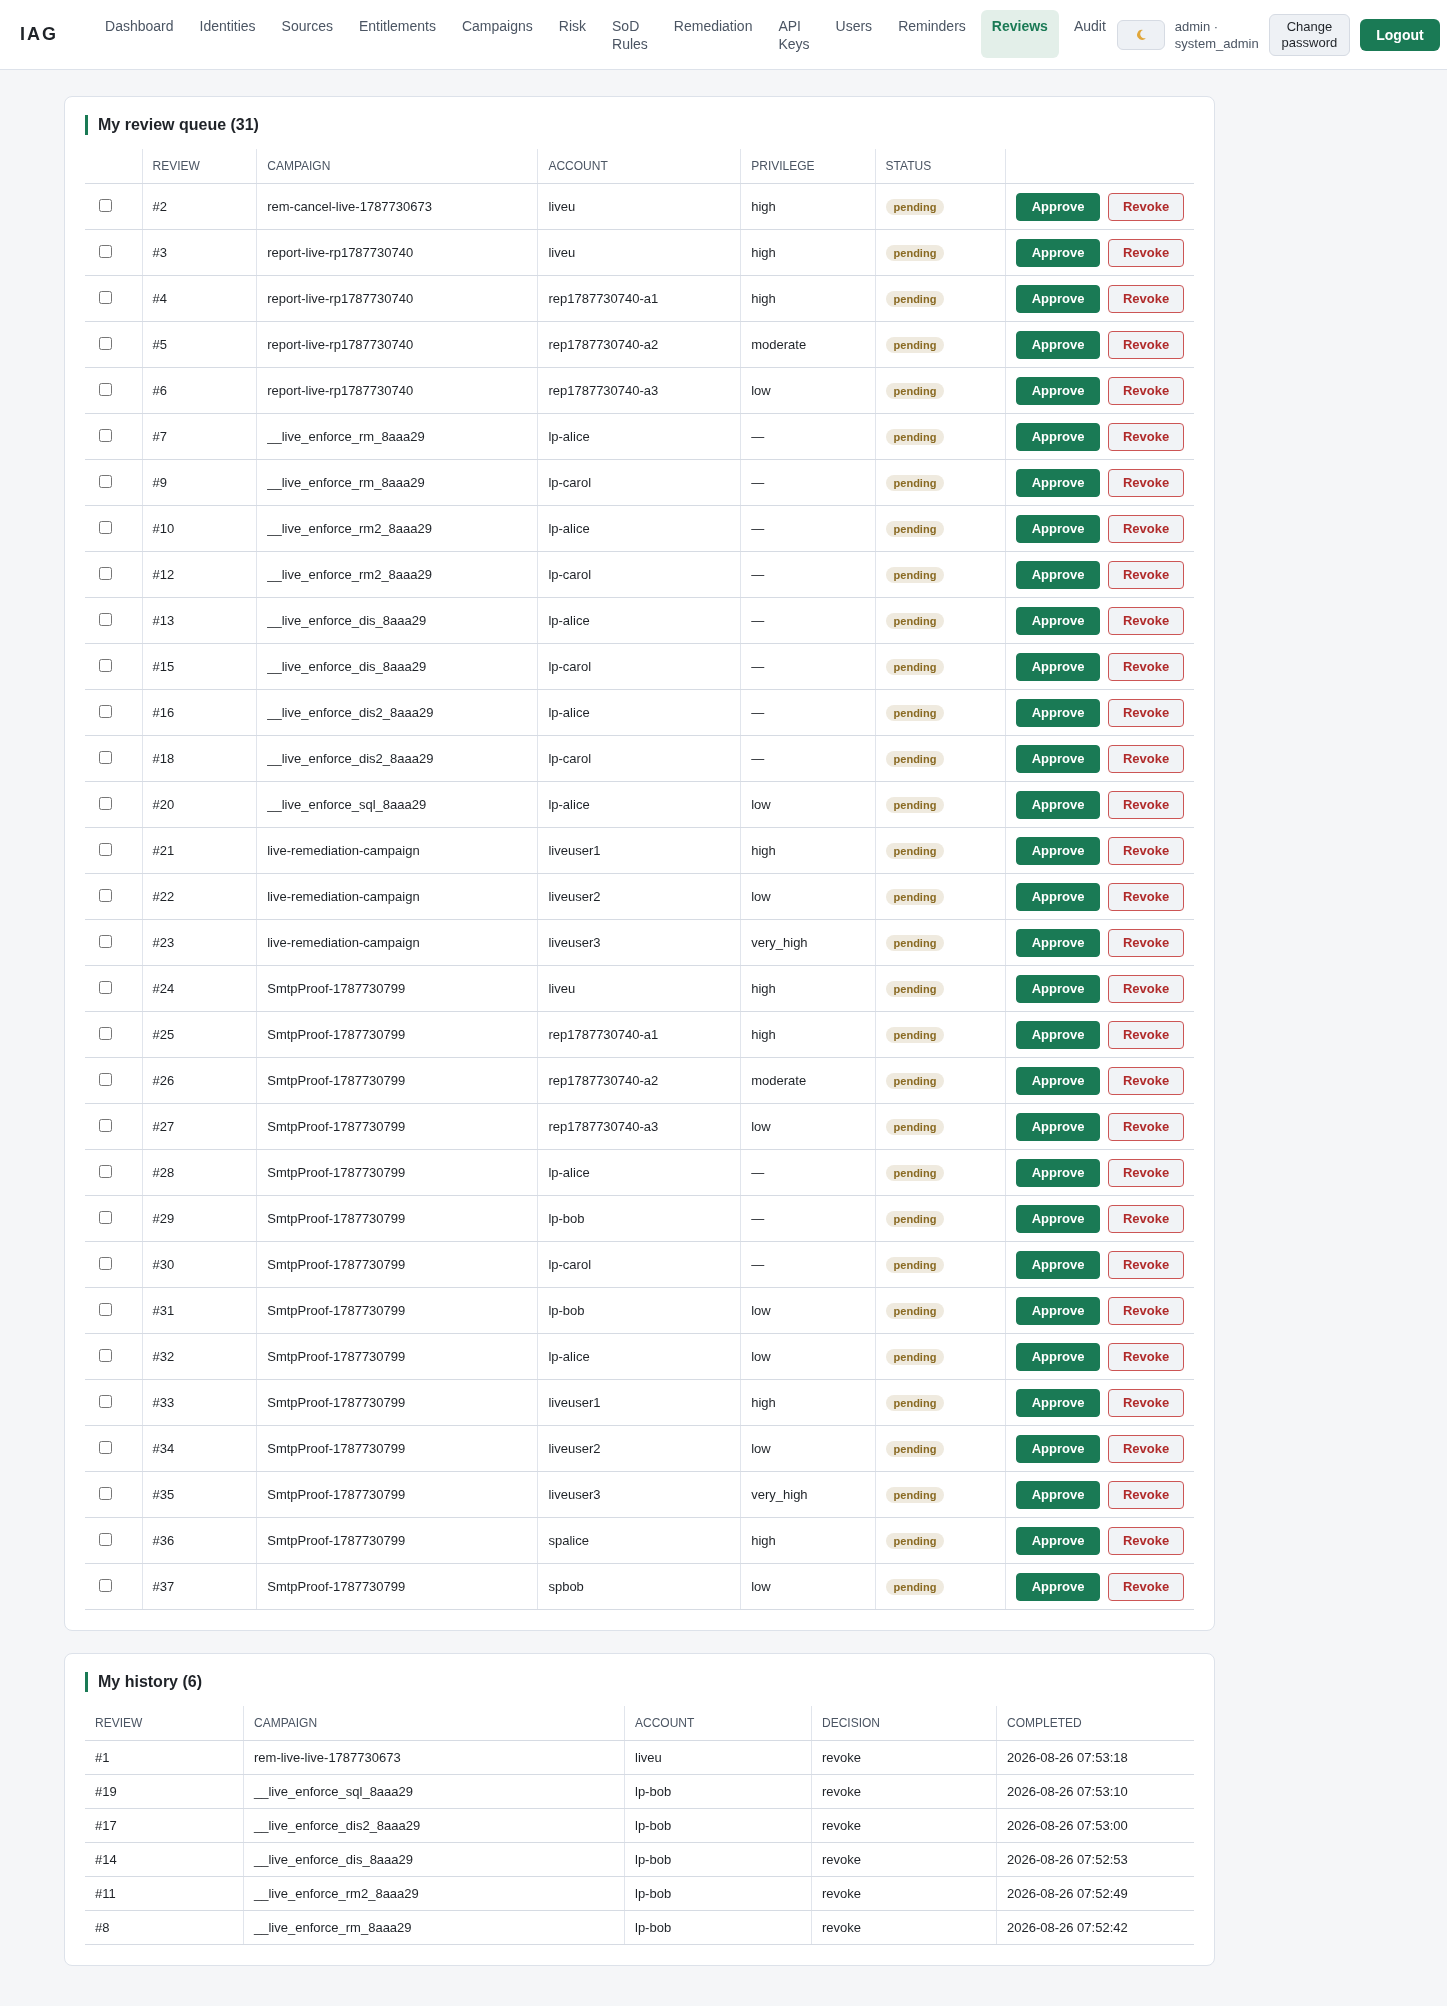 Image resolution: width=1447 pixels, height=2006 pixels. What do you see at coordinates (497, 34) in the screenshot?
I see `nav-link: Campaigns` at bounding box center [497, 34].